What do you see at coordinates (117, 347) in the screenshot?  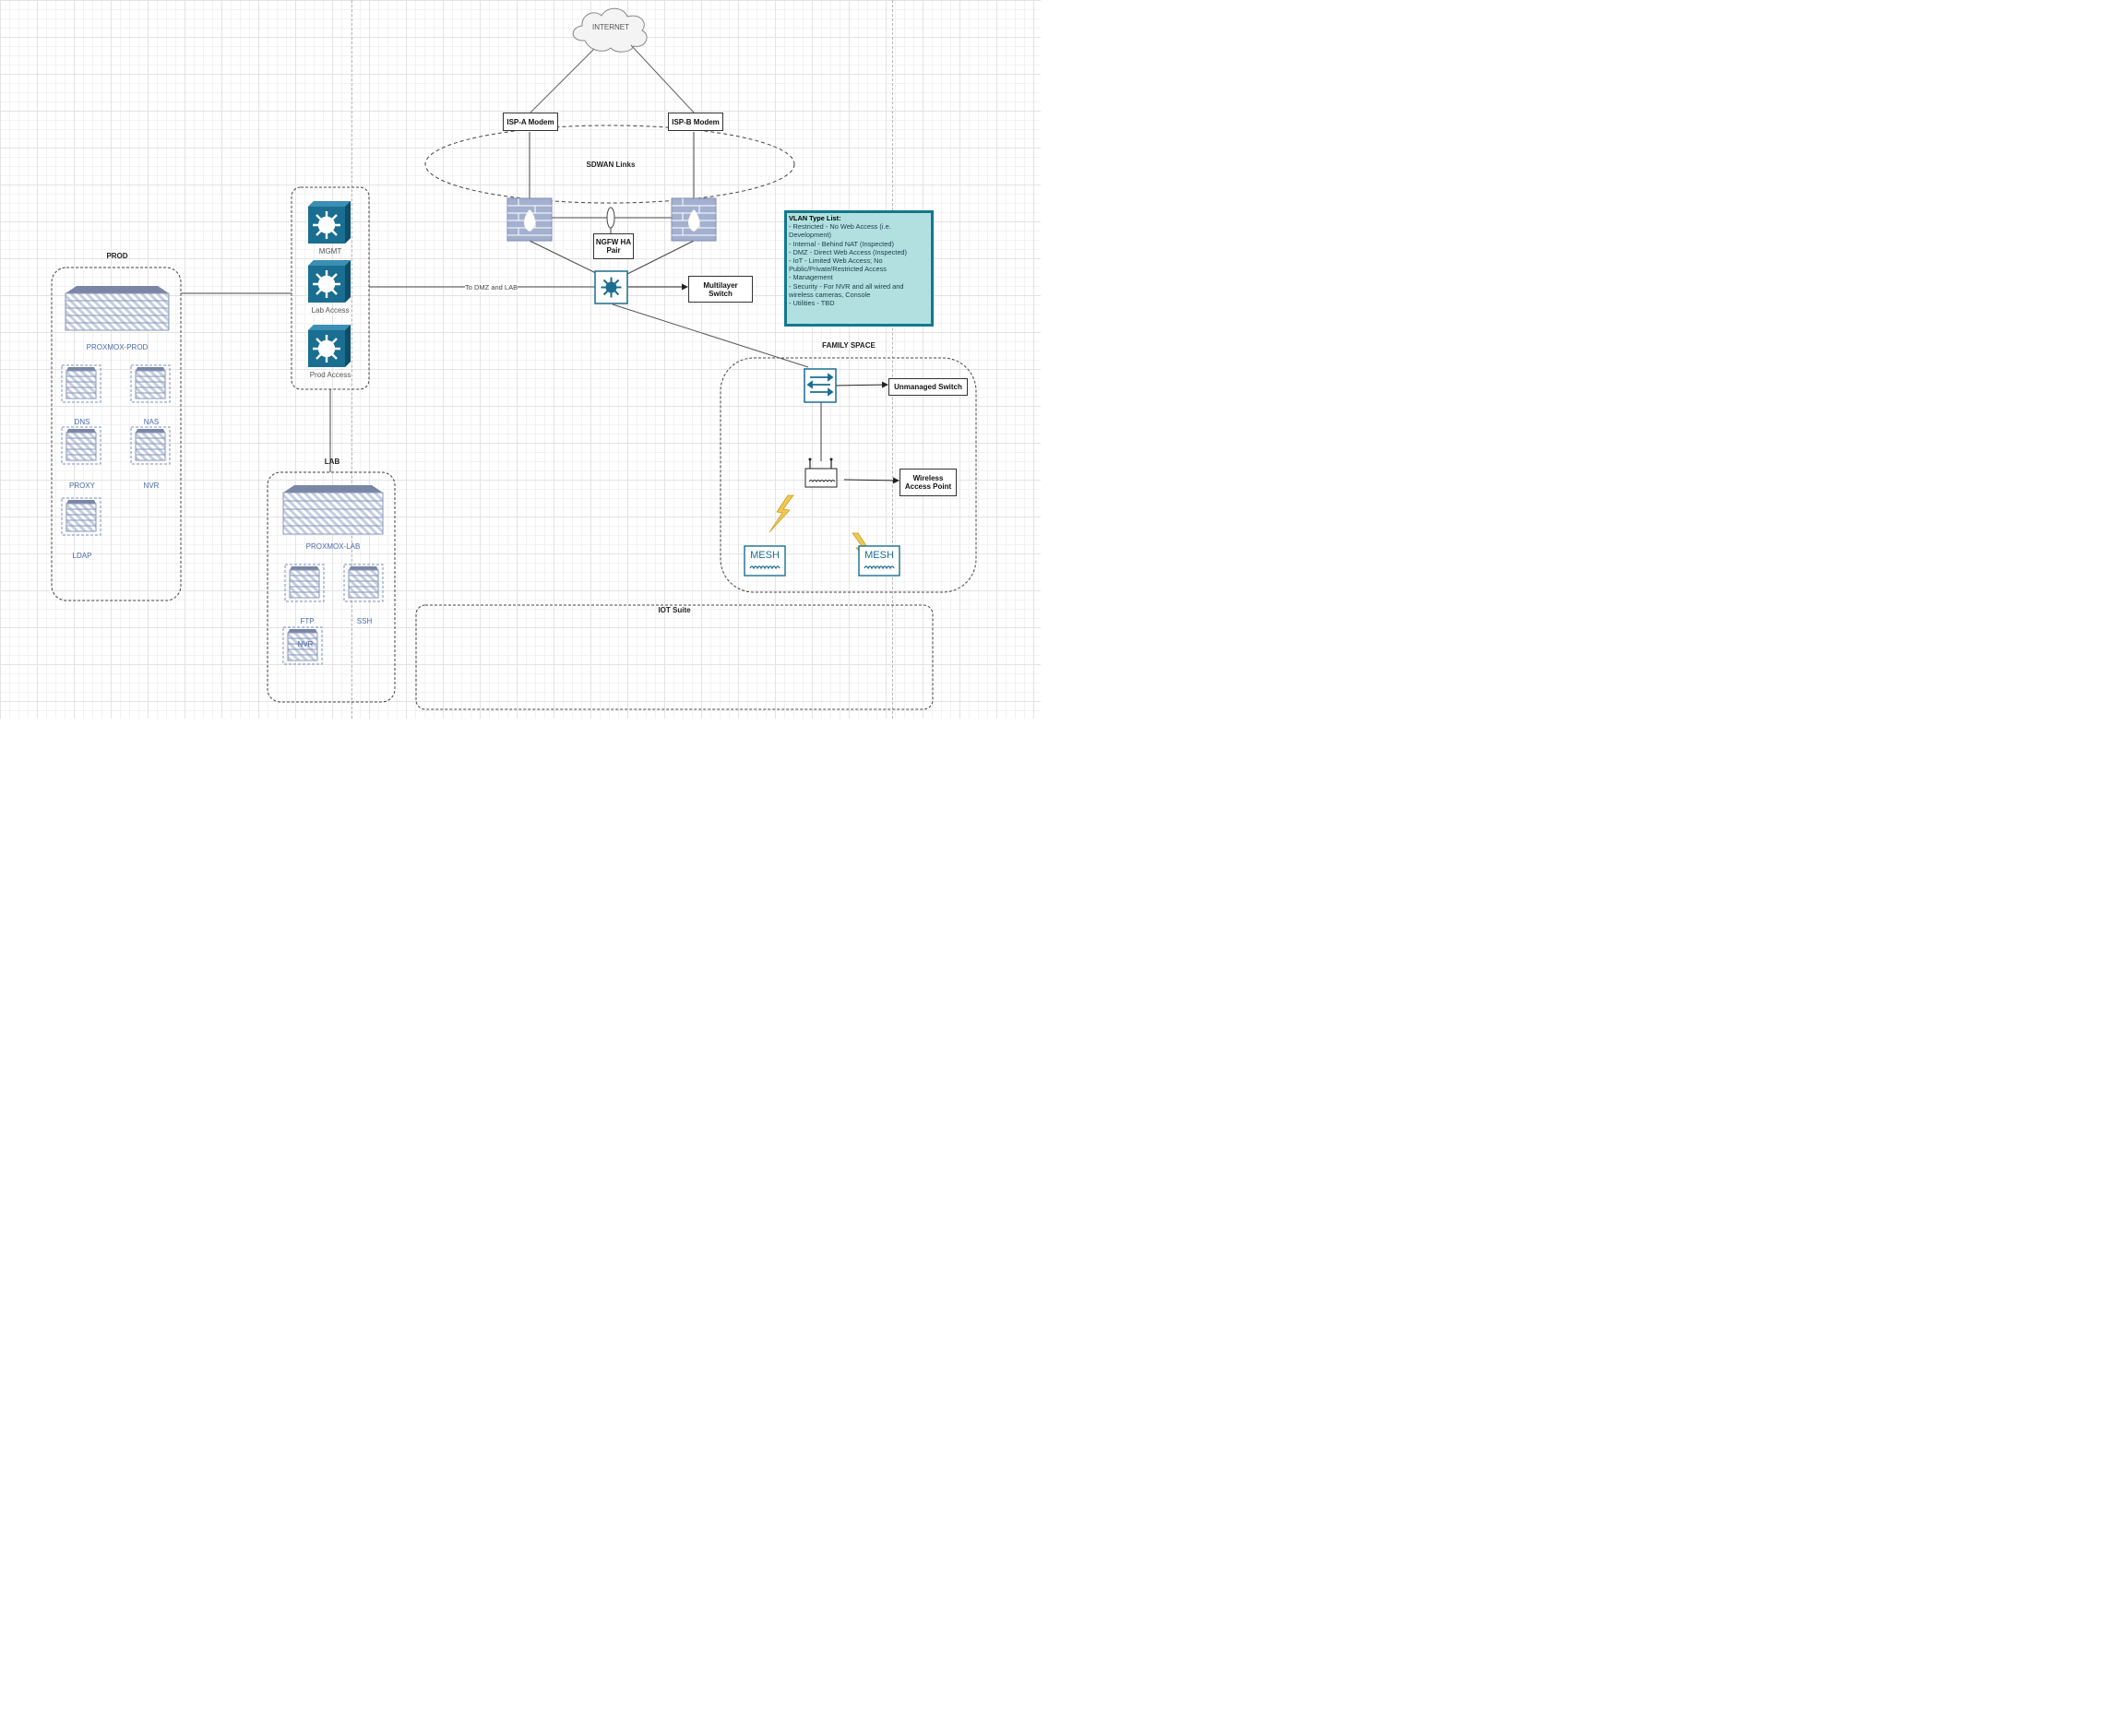 I see `proxmox-prod-label: PROXMOX-PROD` at bounding box center [117, 347].